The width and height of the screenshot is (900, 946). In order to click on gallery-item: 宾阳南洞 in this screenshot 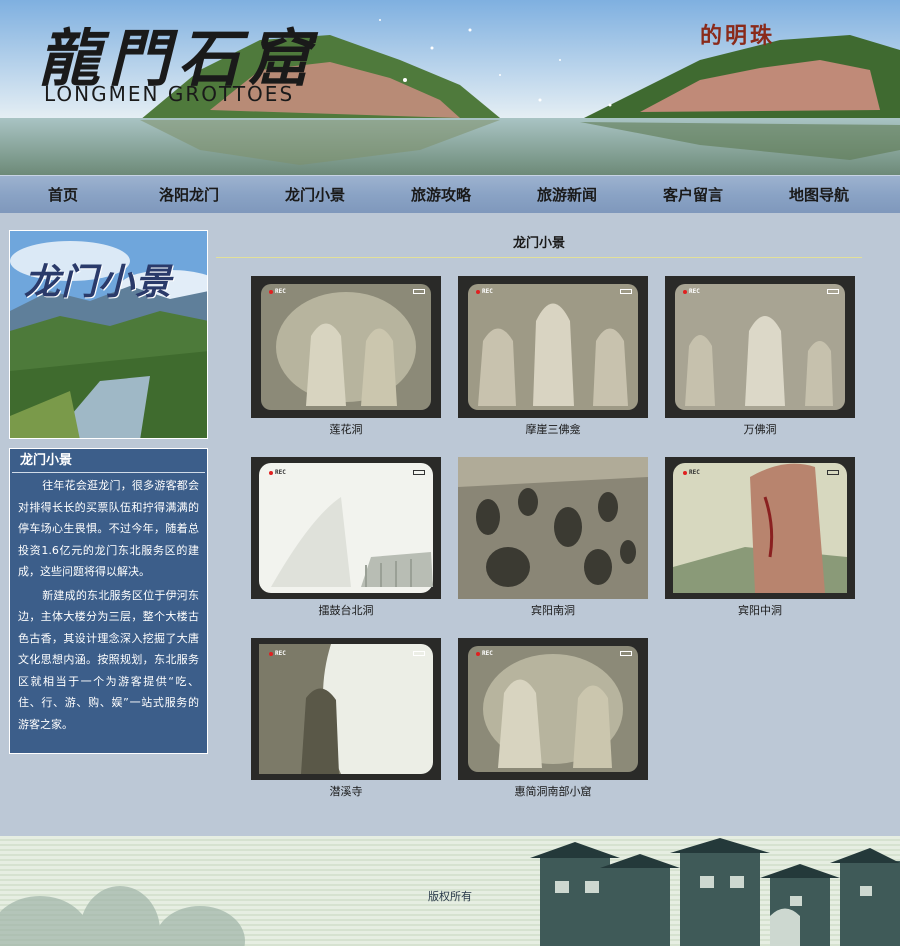, I will do `click(553, 537)`.